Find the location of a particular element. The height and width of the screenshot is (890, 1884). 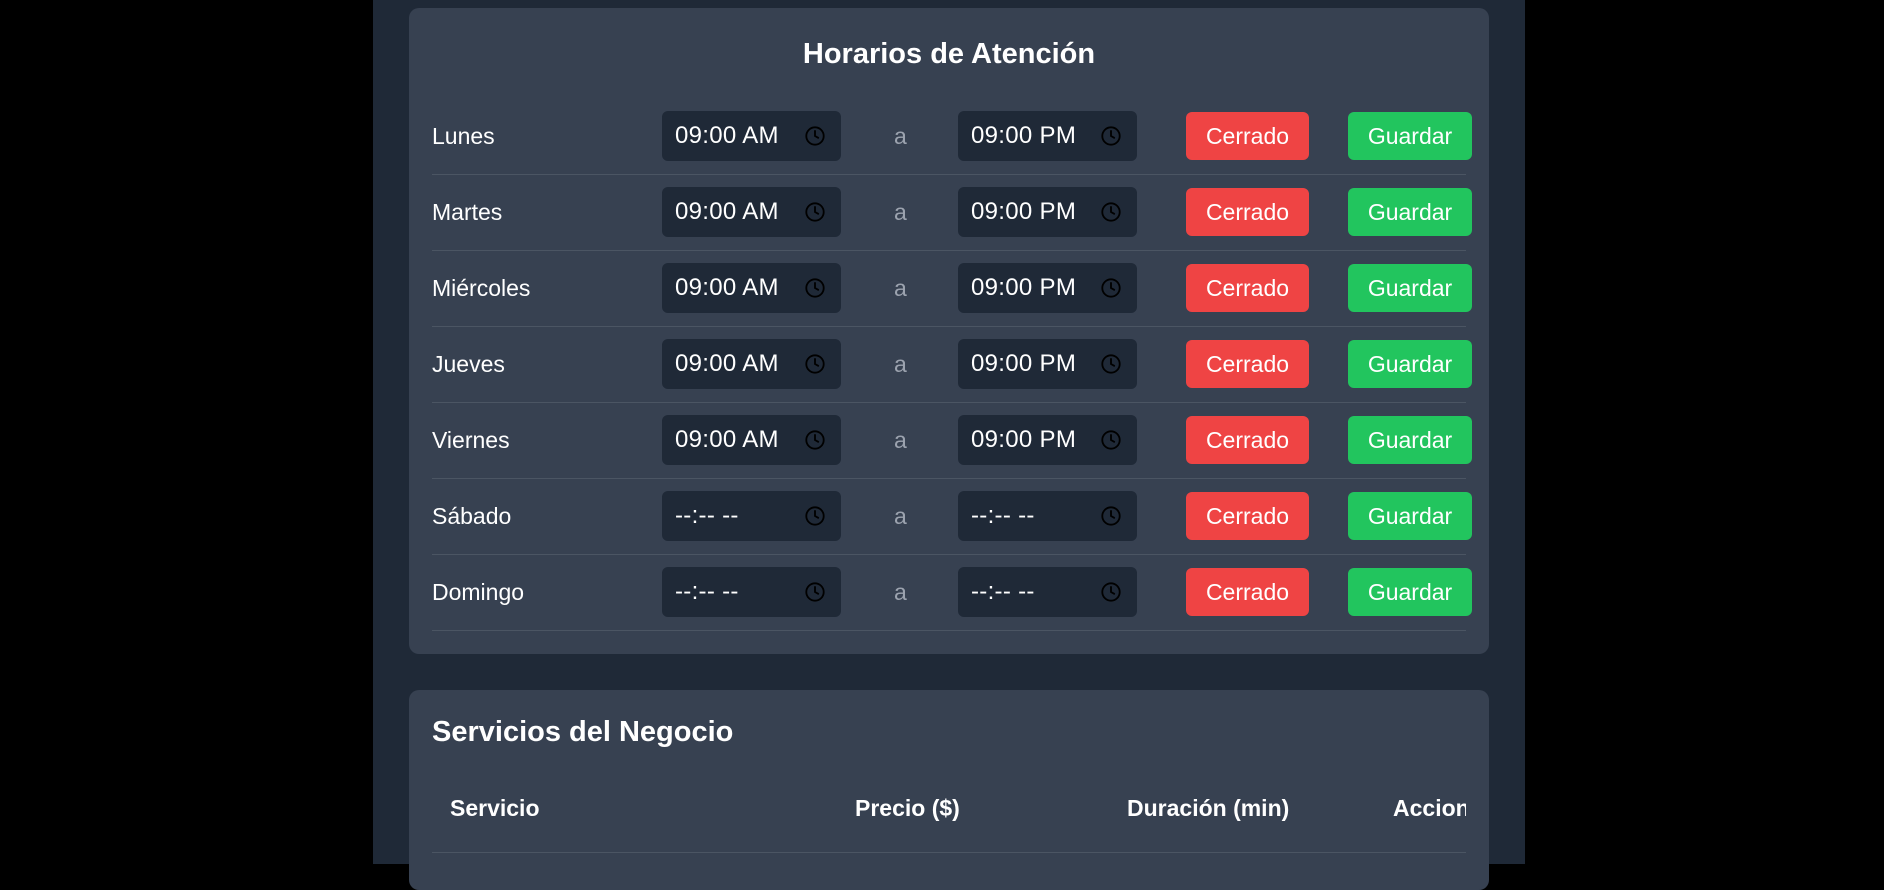

day-label: Jueves is located at coordinates (468, 364).